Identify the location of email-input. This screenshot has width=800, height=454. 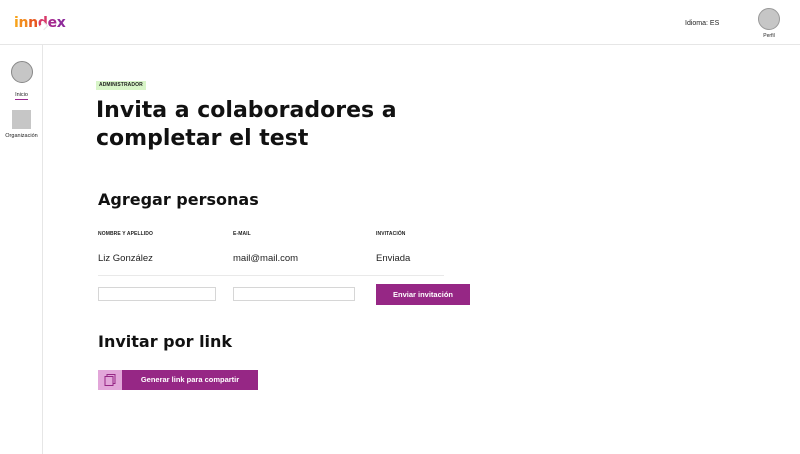
(294, 294).